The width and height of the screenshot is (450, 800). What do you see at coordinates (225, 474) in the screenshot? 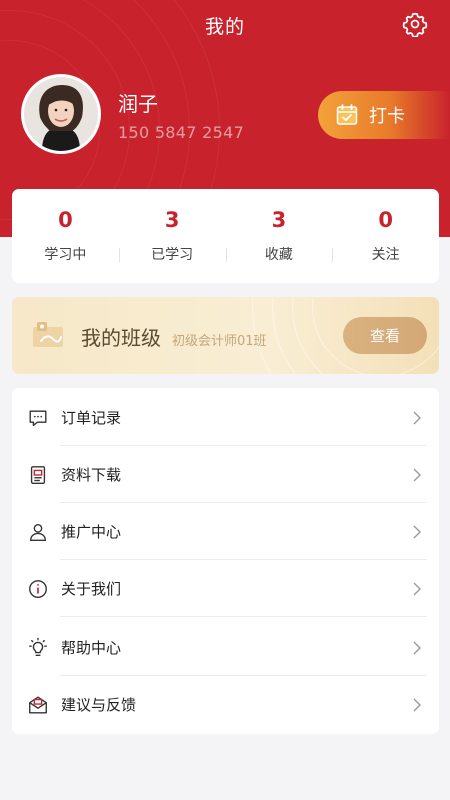
I see `menu-item-downloads: 资料下载` at bounding box center [225, 474].